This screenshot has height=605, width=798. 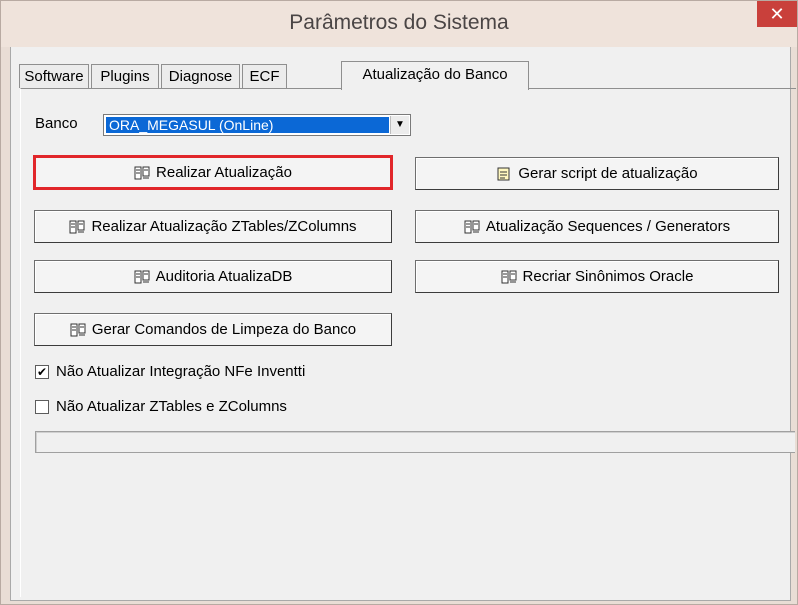 What do you see at coordinates (504, 174) in the screenshot?
I see `script-icon` at bounding box center [504, 174].